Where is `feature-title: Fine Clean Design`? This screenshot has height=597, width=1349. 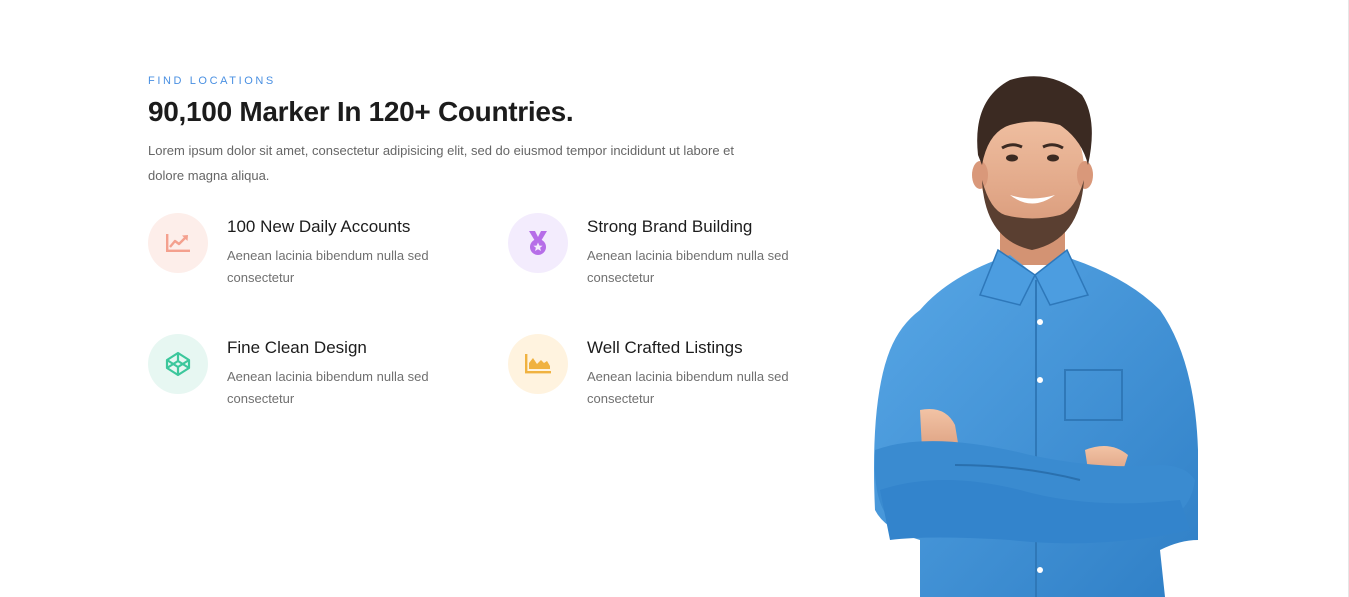 feature-title: Fine Clean Design is located at coordinates (297, 347).